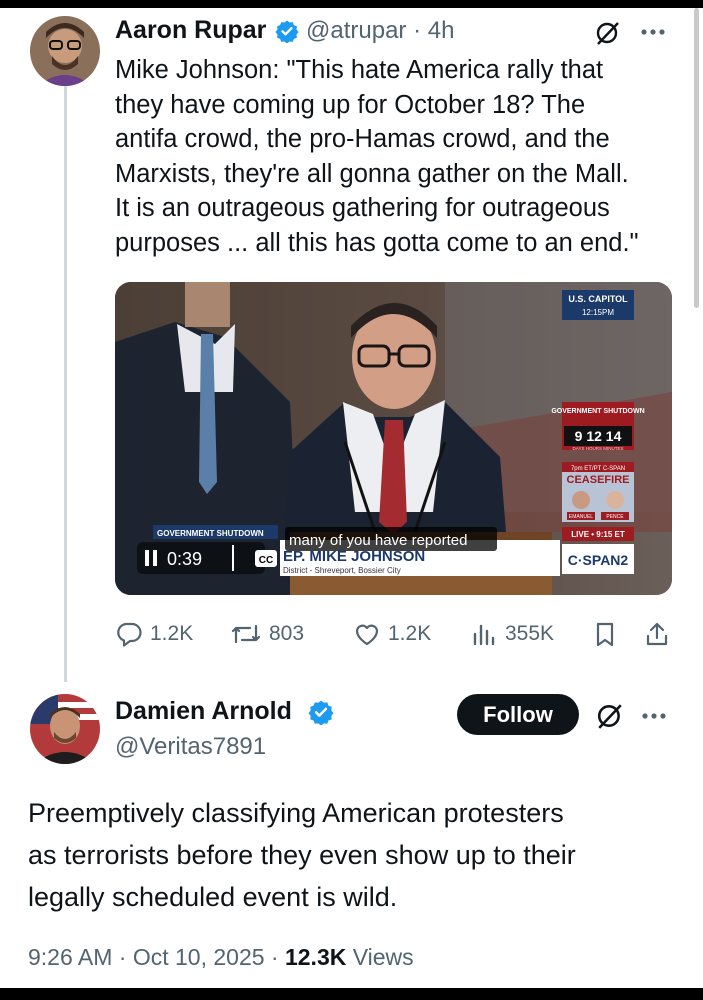  I want to click on promo-title: CEASEFIRE, so click(598, 480).